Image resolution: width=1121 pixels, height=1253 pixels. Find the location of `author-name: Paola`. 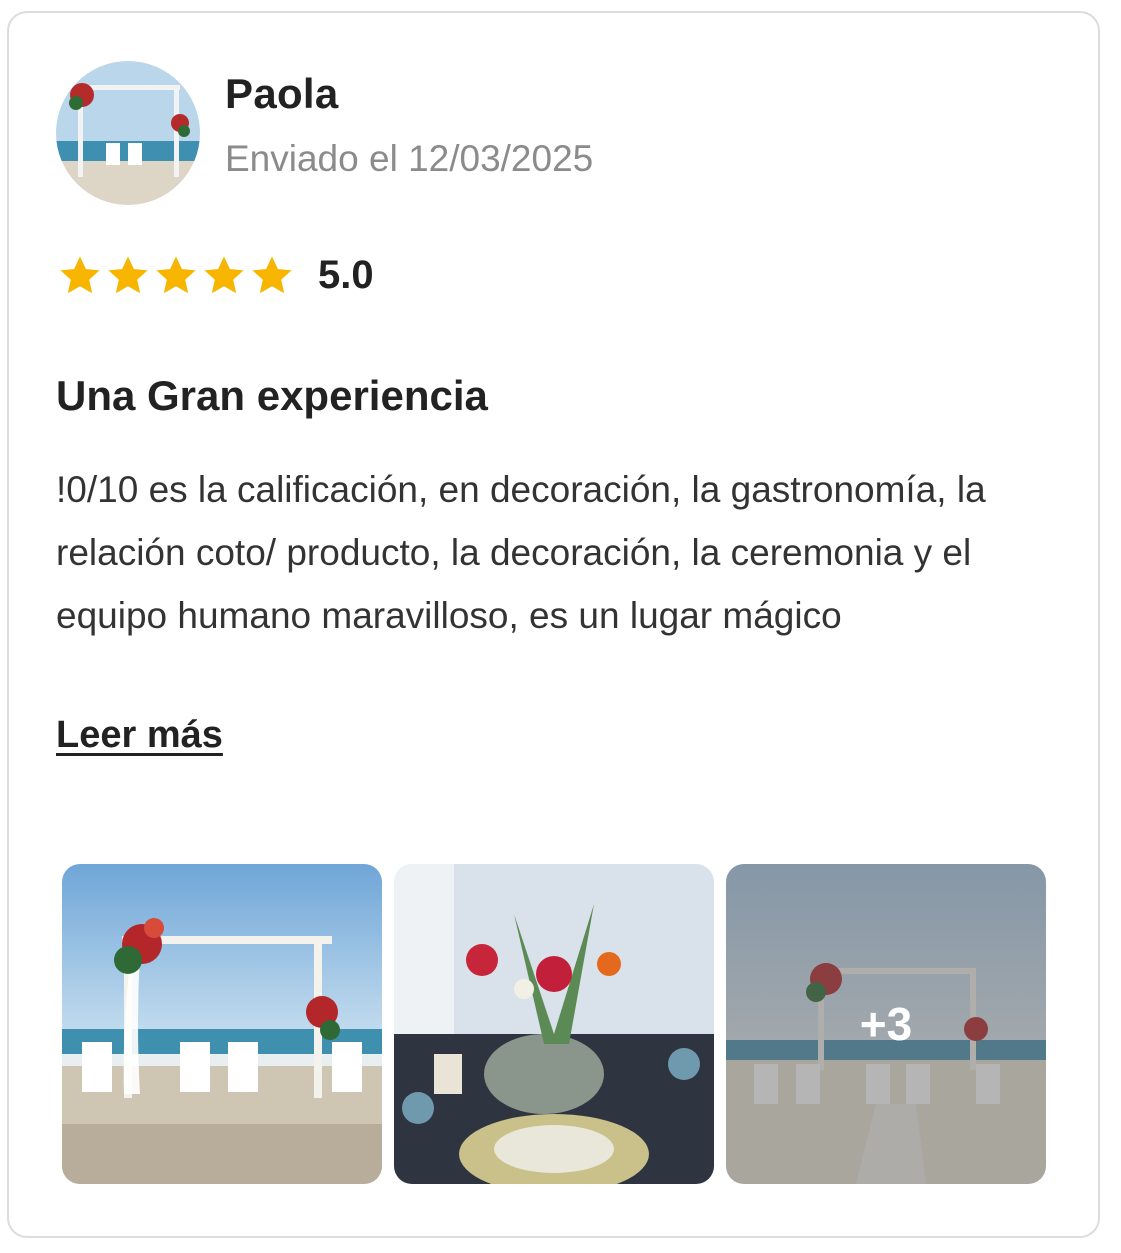

author-name: Paola is located at coordinates (282, 93).